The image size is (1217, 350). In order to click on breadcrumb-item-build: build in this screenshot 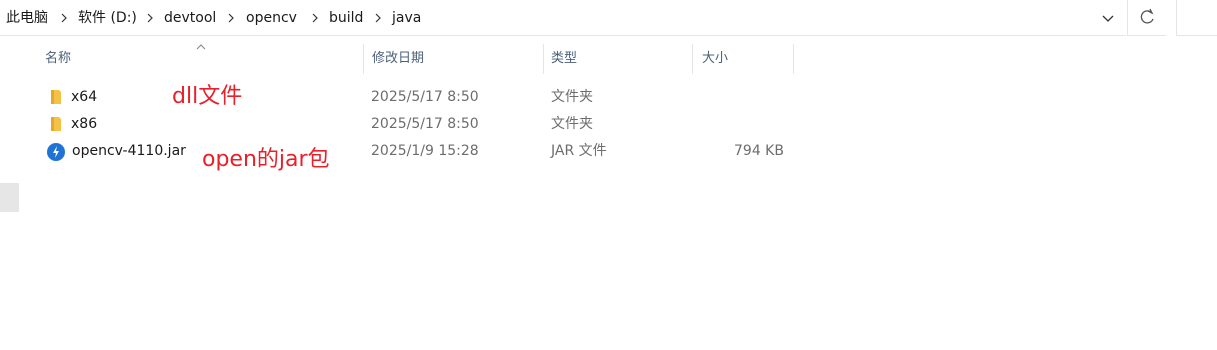, I will do `click(346, 18)`.